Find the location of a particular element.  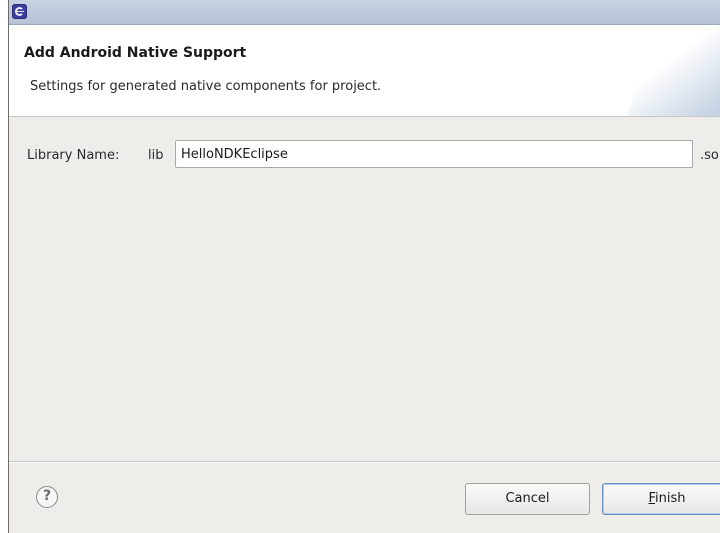

finish-button: Finish is located at coordinates (661, 499).